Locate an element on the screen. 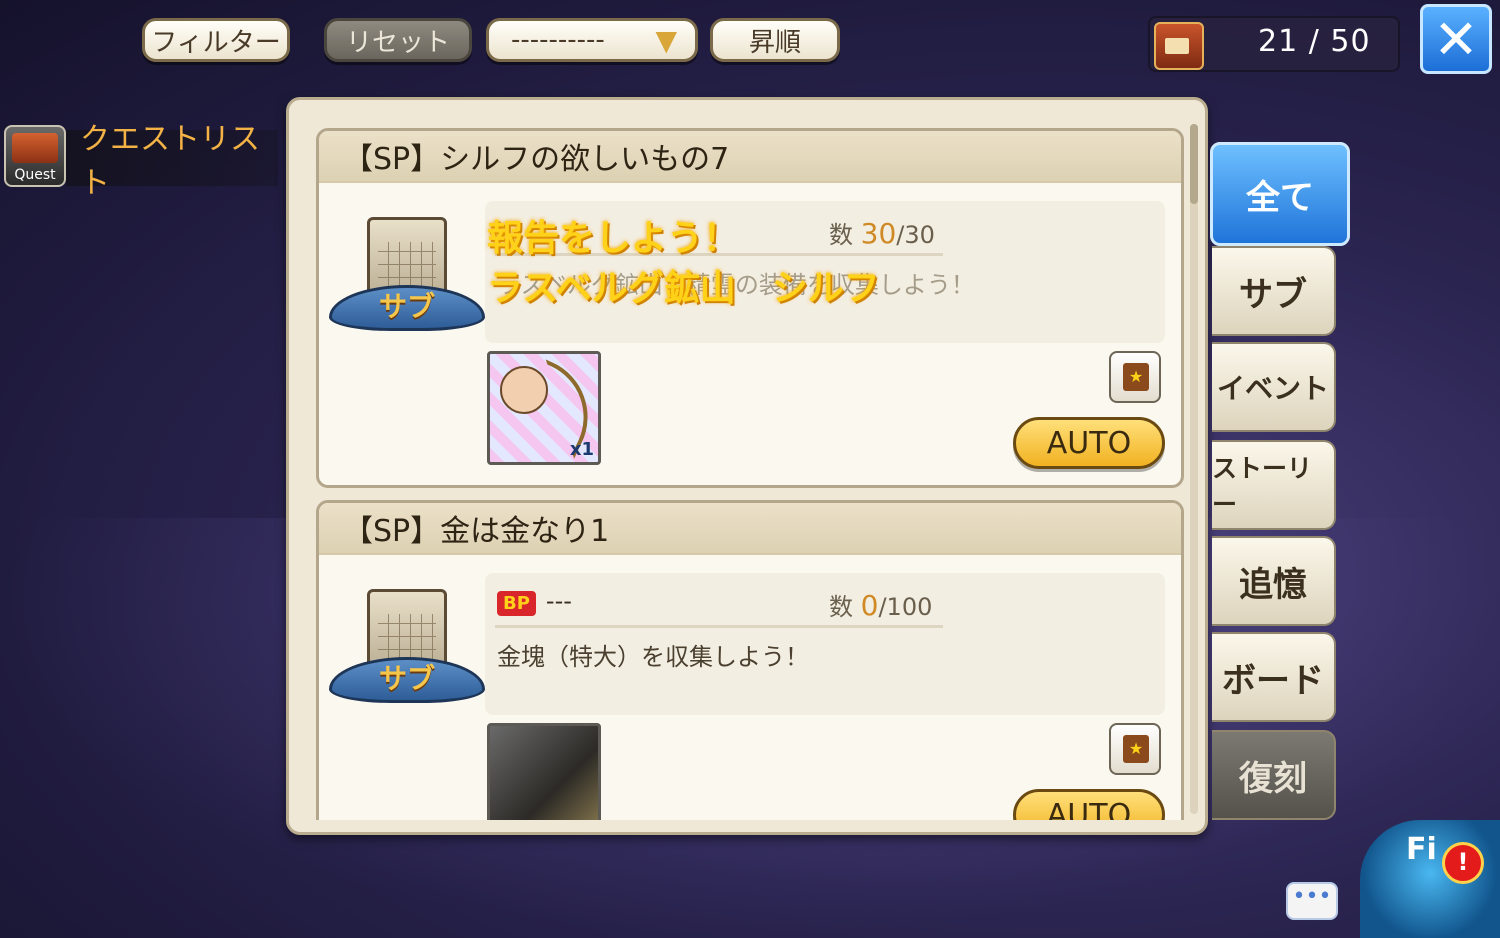  close-button: ✕ is located at coordinates (1456, 39).